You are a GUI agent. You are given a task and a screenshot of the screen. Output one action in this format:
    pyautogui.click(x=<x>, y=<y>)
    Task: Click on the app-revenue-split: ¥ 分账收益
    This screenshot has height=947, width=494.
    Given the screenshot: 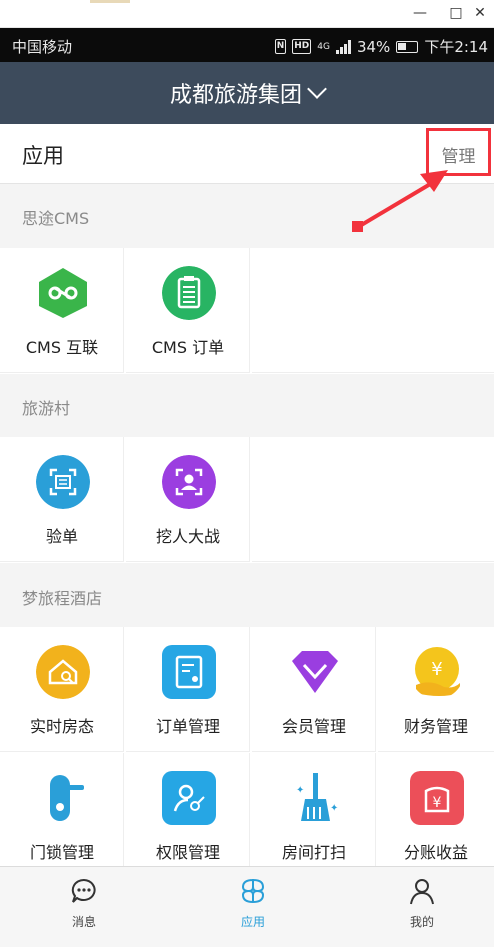 What is the action you would take?
    pyautogui.click(x=436, y=810)
    